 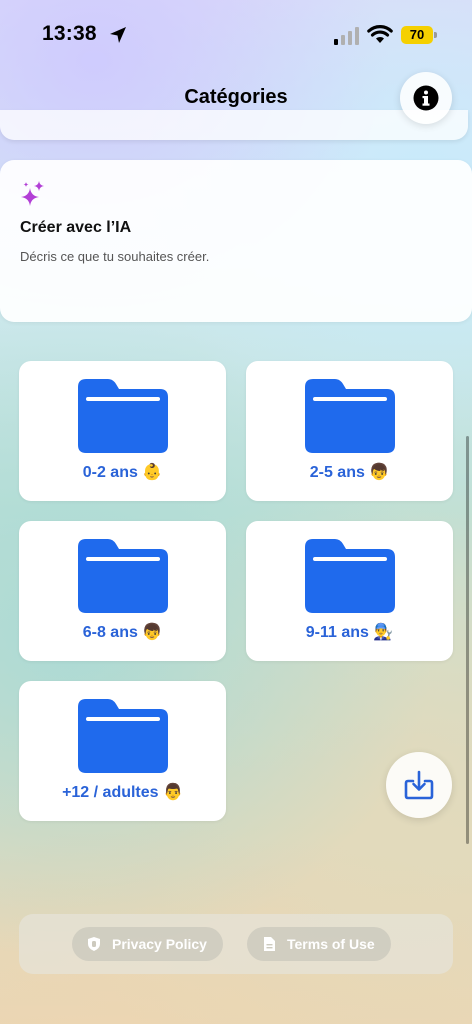 What do you see at coordinates (346, 36) in the screenshot?
I see `cellular-signal-icon` at bounding box center [346, 36].